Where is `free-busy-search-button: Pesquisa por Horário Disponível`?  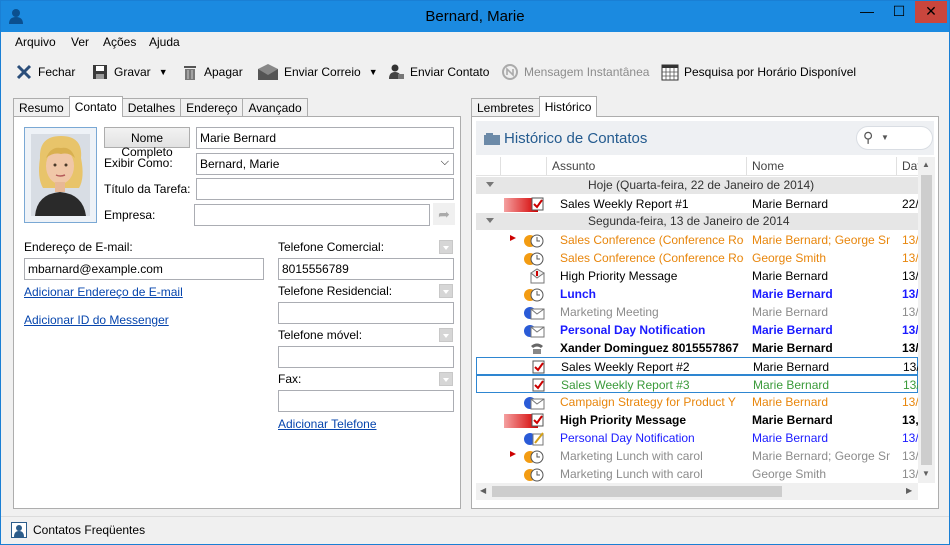 free-busy-search-button: Pesquisa por Horário Disponível is located at coordinates (758, 72).